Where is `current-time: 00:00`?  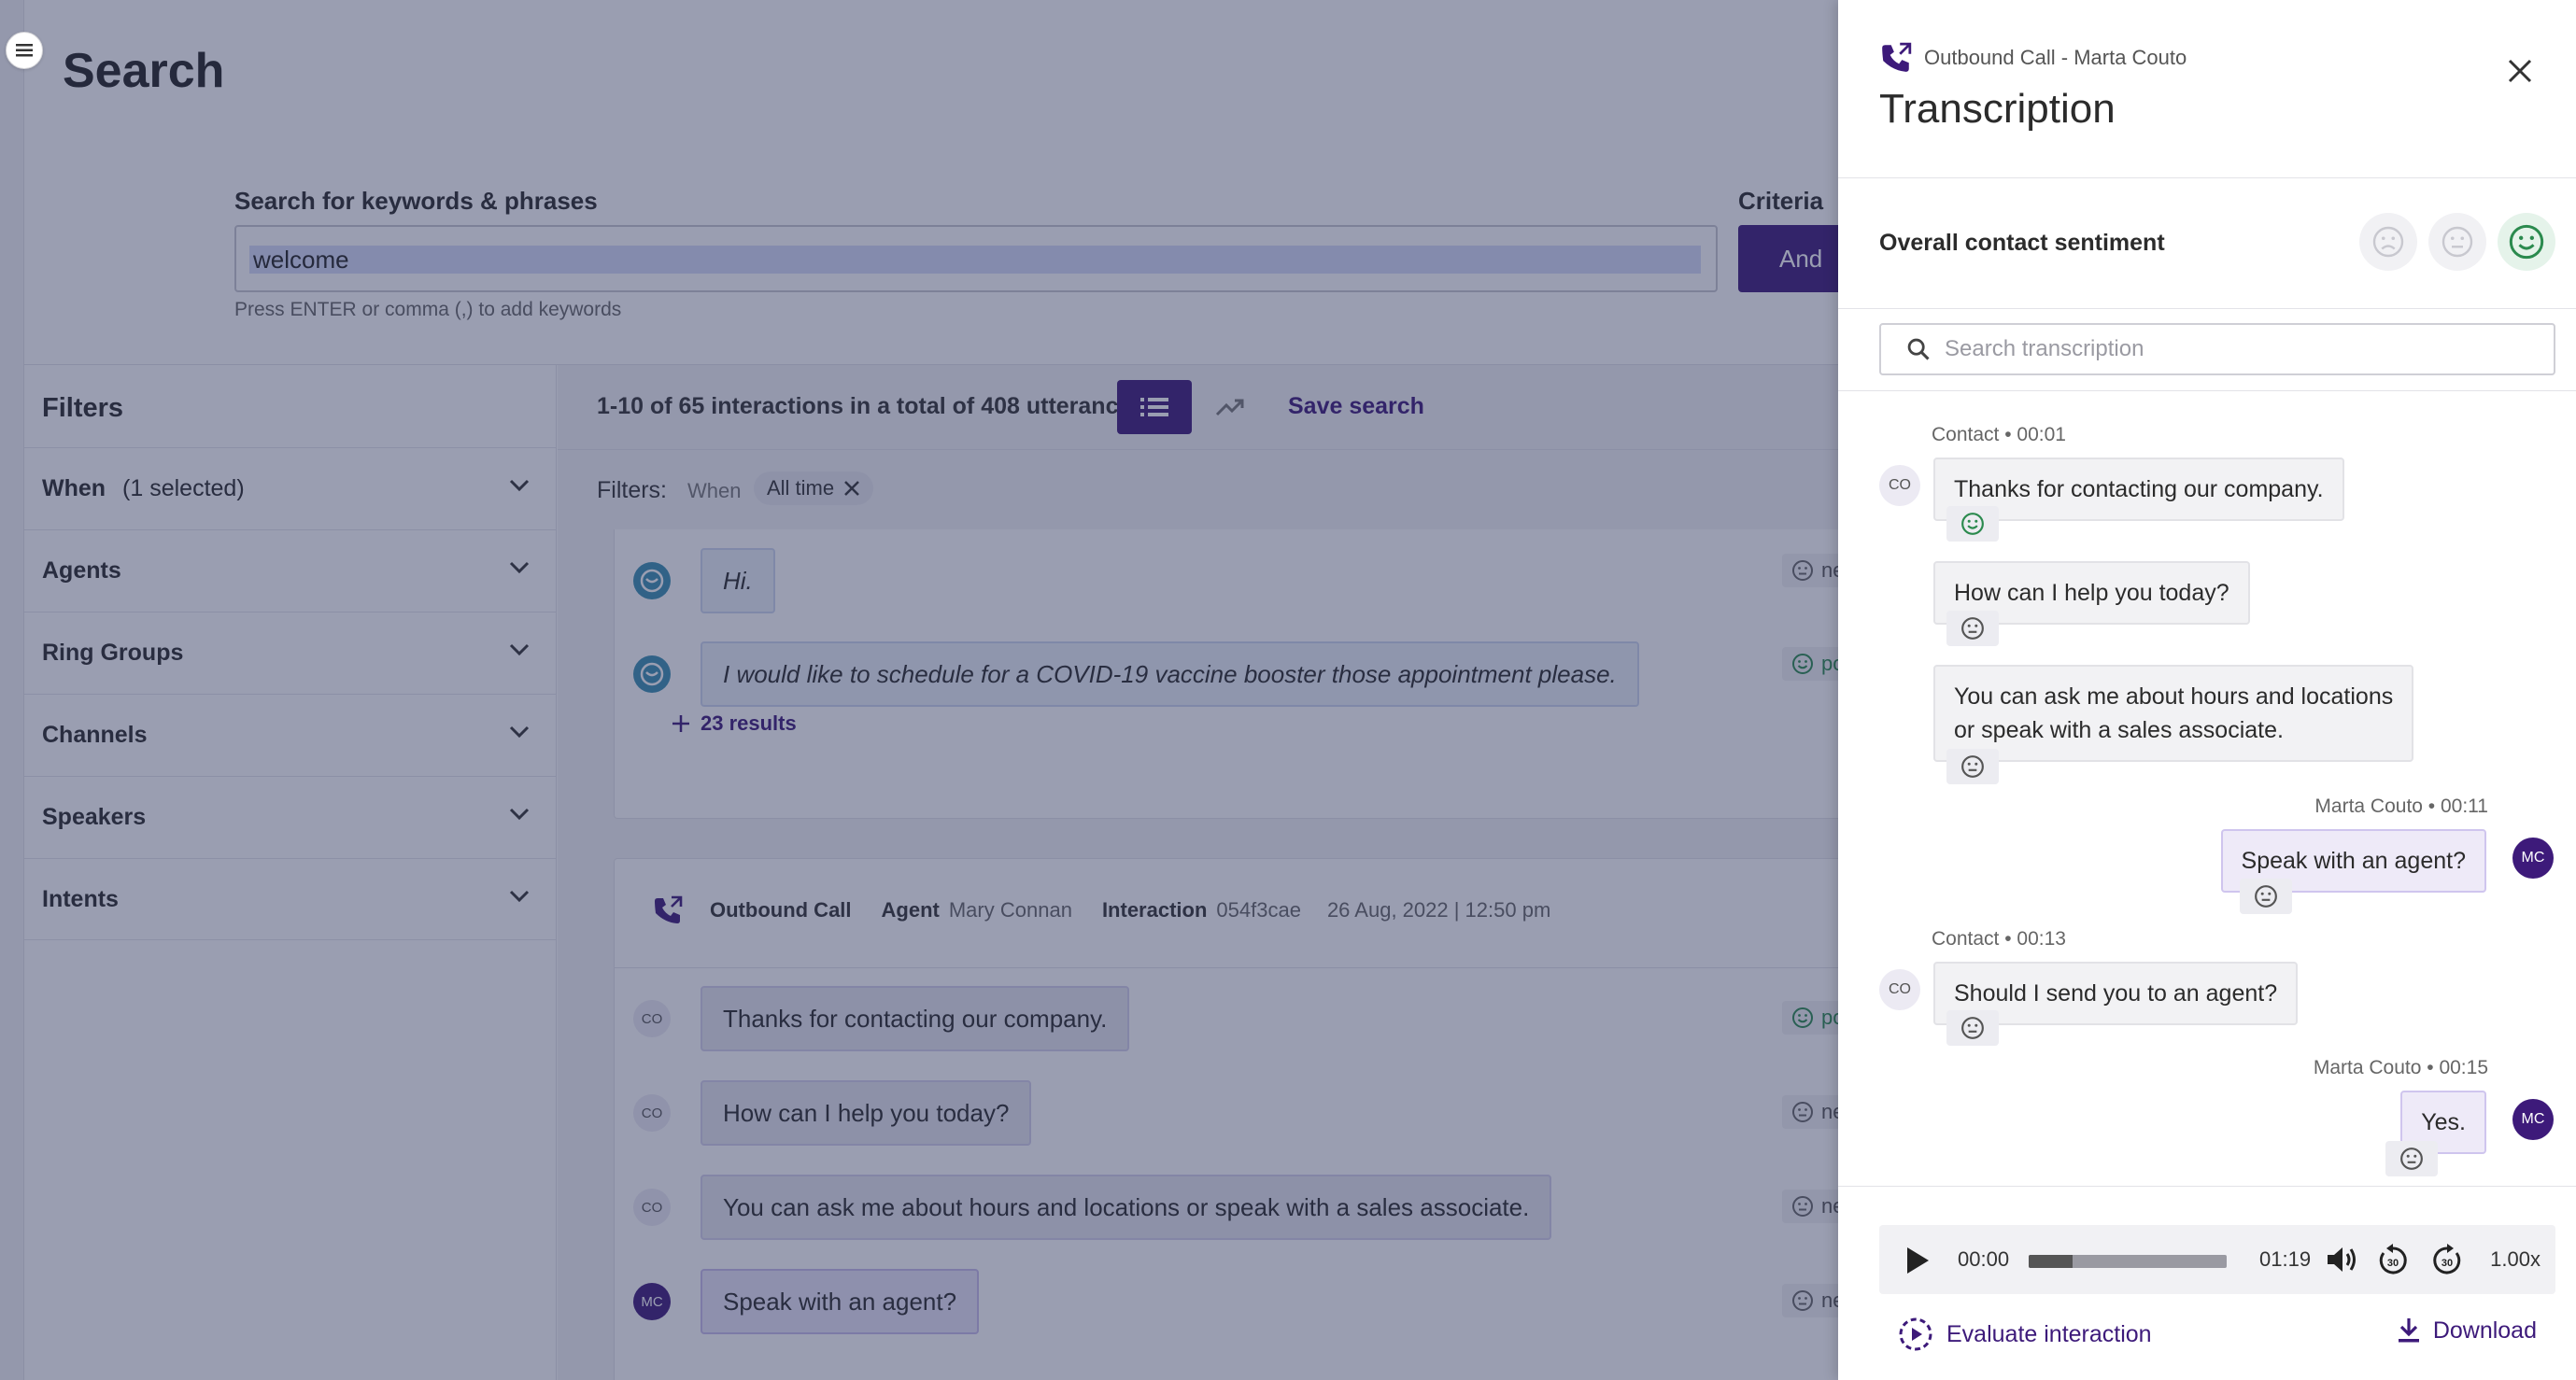
current-time: 00:00 is located at coordinates (1984, 1259).